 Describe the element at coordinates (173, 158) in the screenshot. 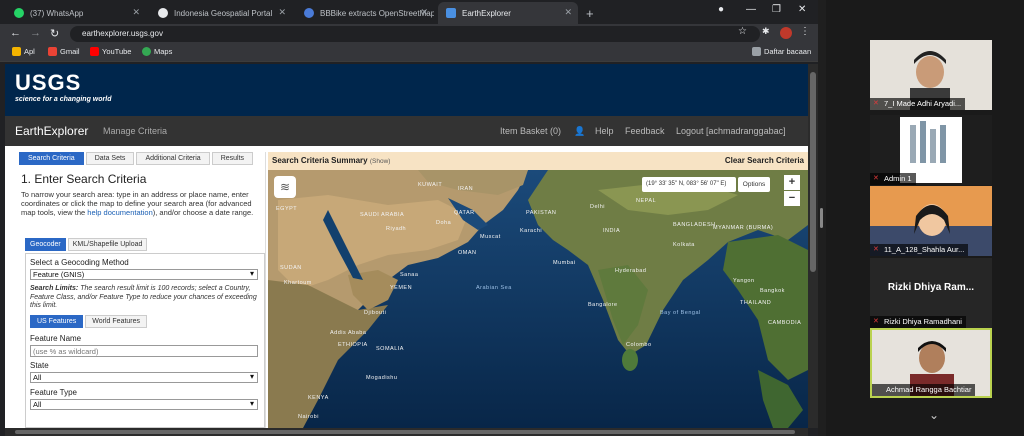

I see `tab-additional-criteria: Additional Criteria` at that location.